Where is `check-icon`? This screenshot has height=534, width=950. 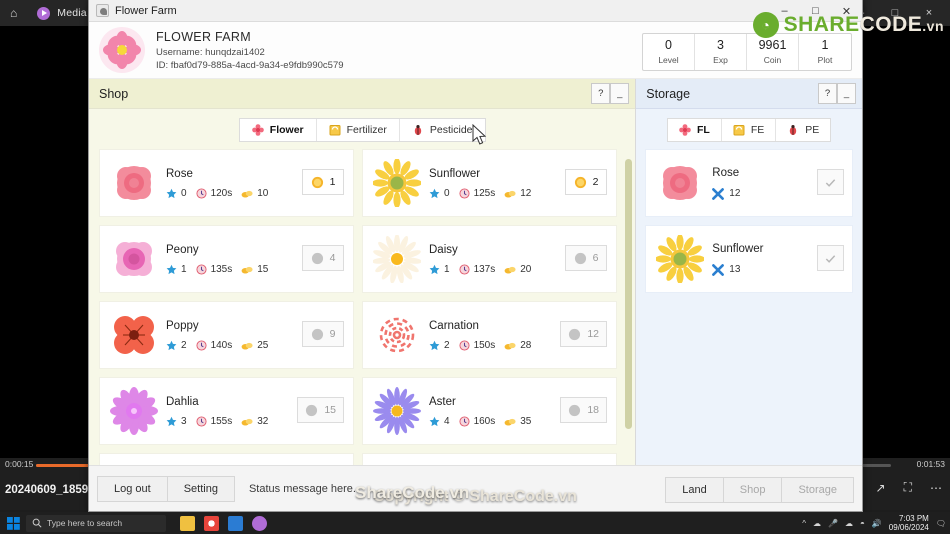
check-icon is located at coordinates (831, 258).